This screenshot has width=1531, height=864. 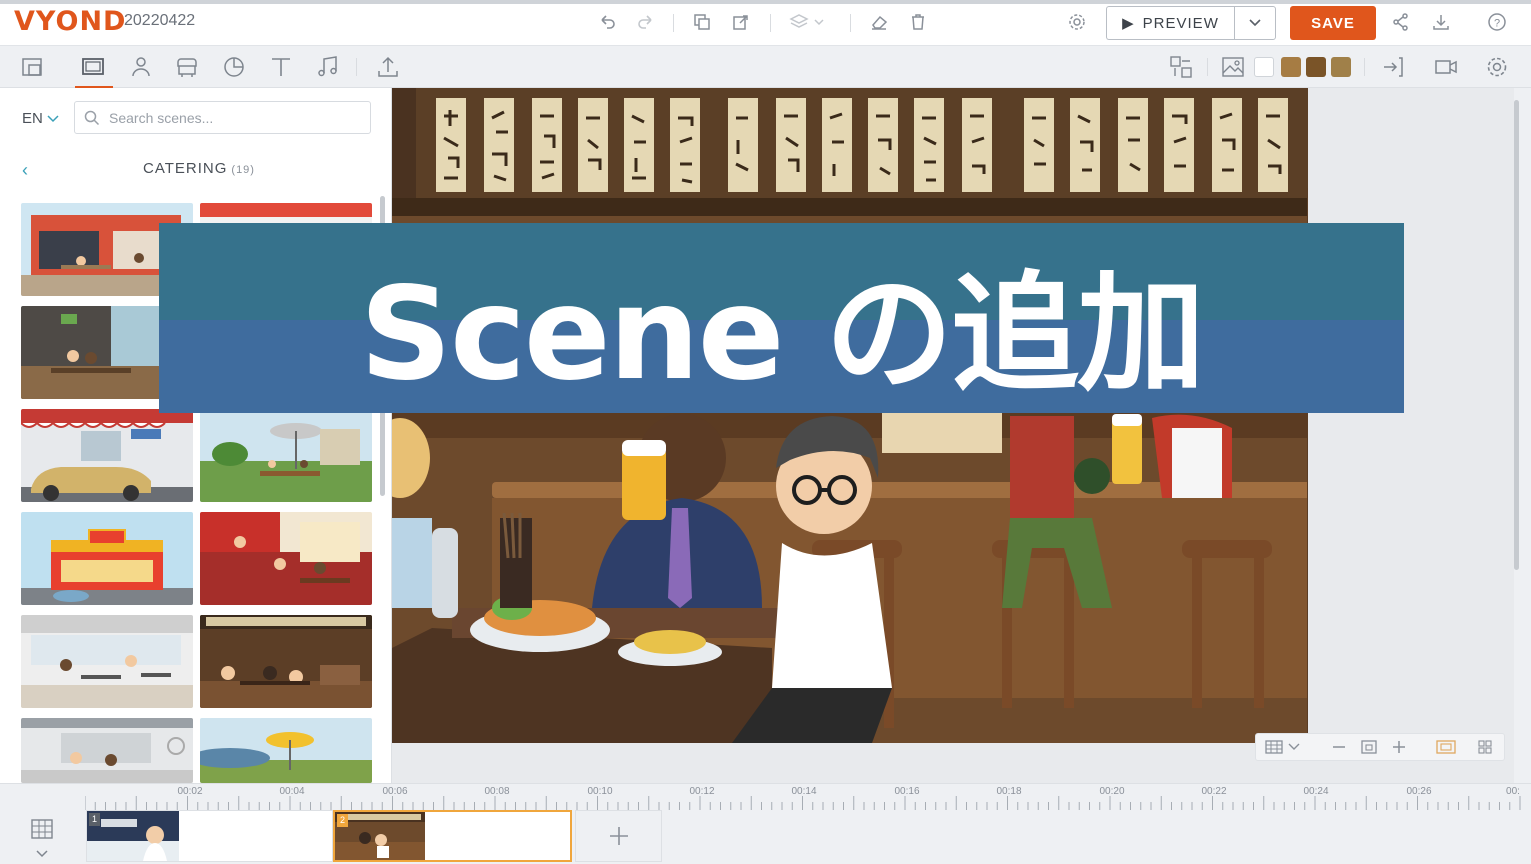 What do you see at coordinates (880, 23) in the screenshot?
I see `eraser-icon` at bounding box center [880, 23].